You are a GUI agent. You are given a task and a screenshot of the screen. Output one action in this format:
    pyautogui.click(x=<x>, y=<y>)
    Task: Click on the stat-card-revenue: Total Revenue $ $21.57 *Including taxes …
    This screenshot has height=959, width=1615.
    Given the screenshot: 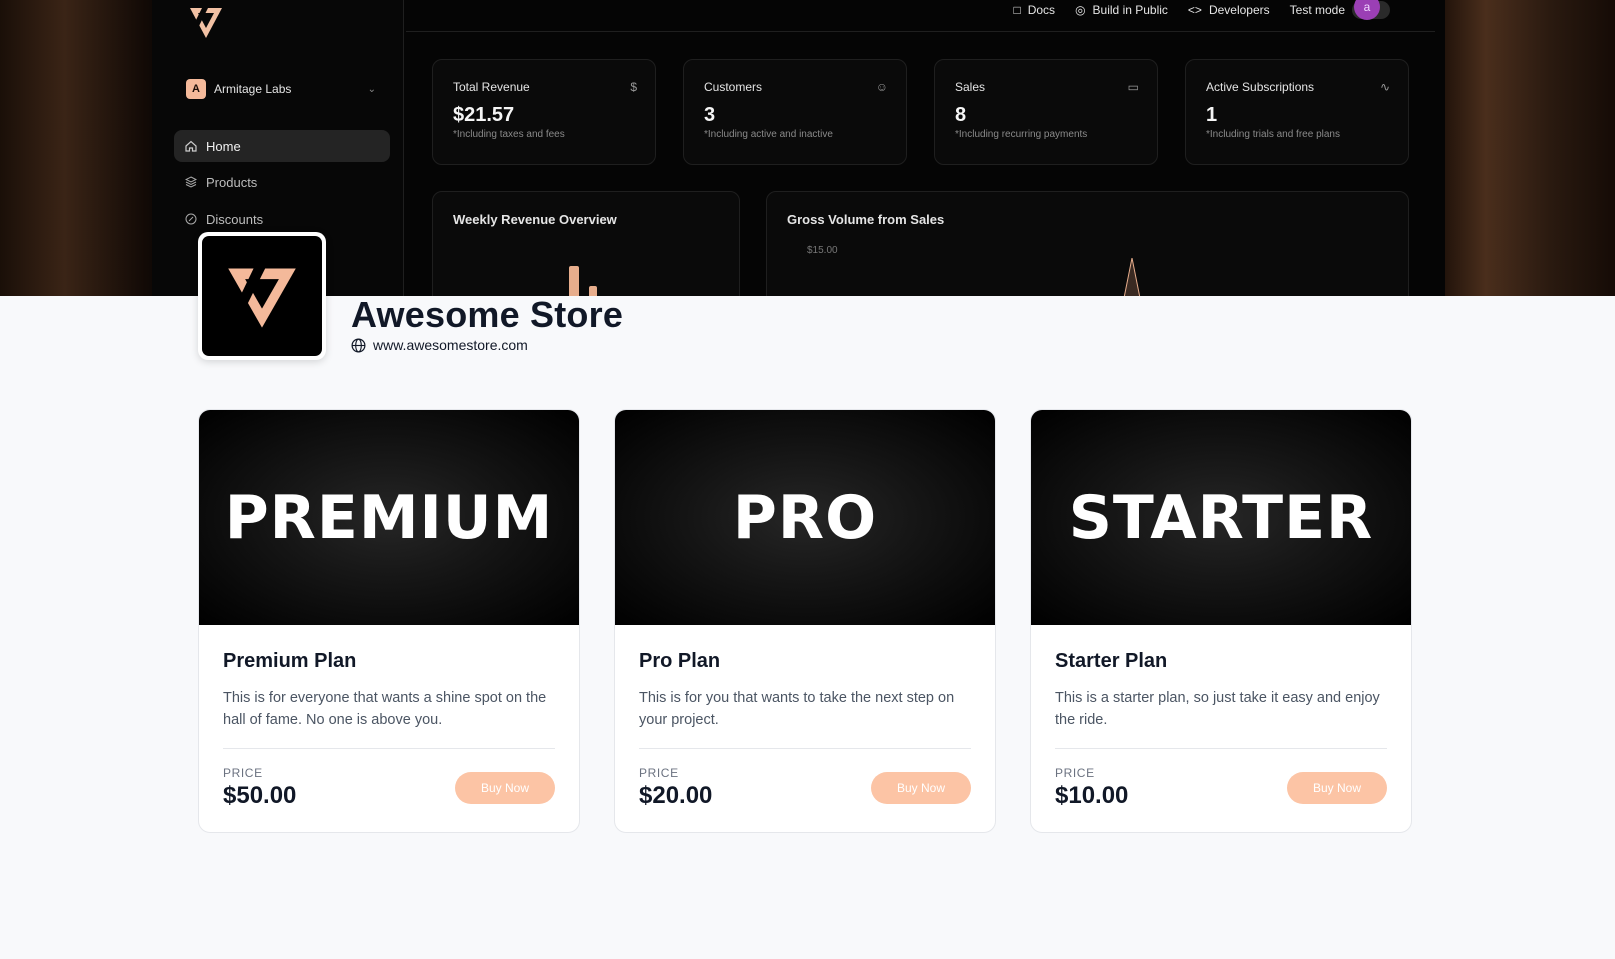 What is the action you would take?
    pyautogui.click(x=544, y=112)
    